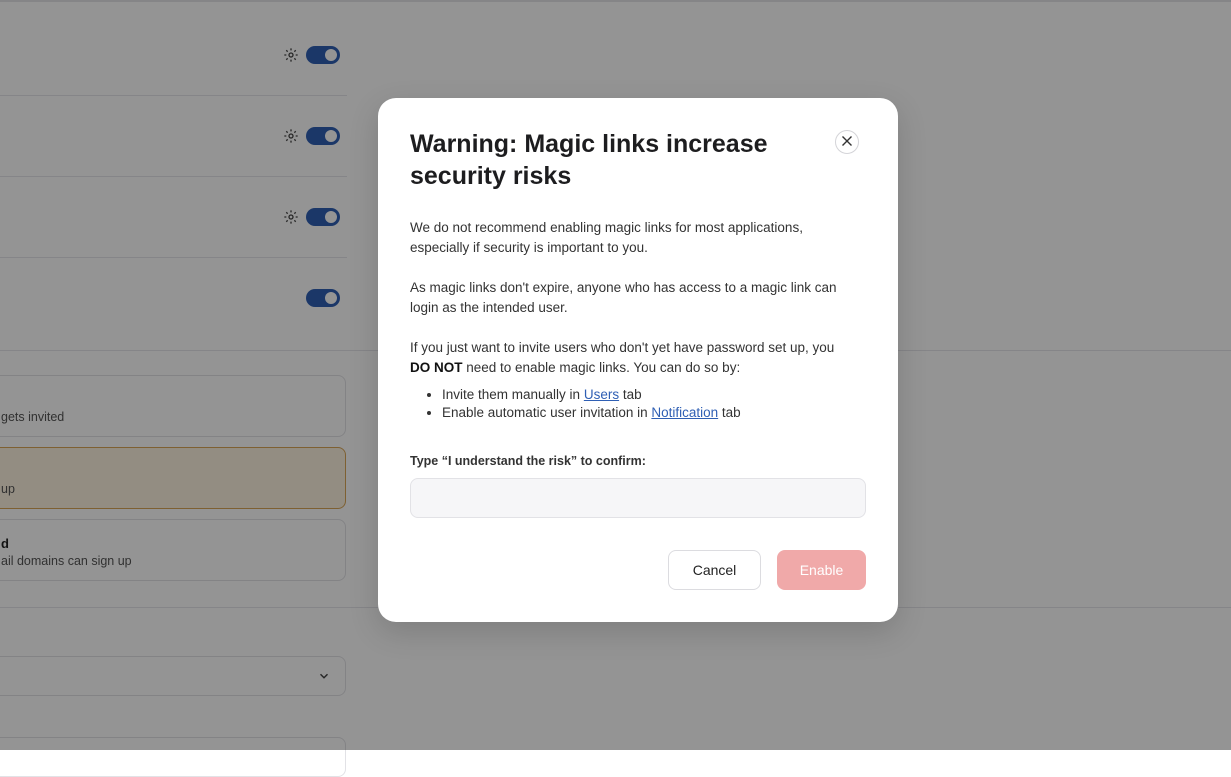 The height and width of the screenshot is (777, 1231). I want to click on list-item-text: Enable automatic user invitation in, so click(547, 412).